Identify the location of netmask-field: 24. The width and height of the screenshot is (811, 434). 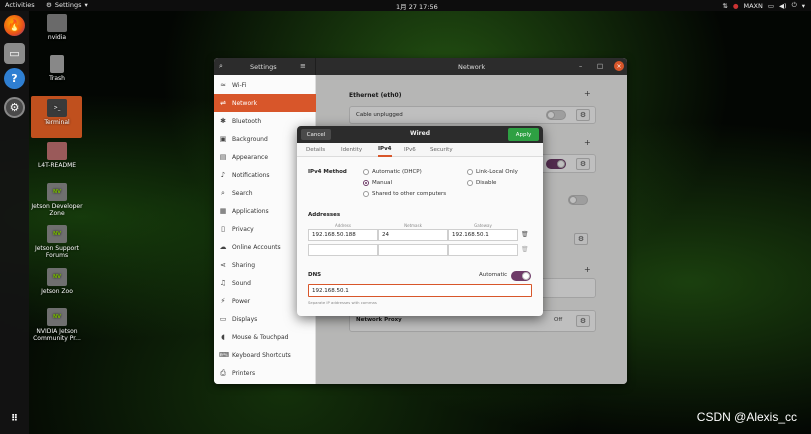
(413, 235).